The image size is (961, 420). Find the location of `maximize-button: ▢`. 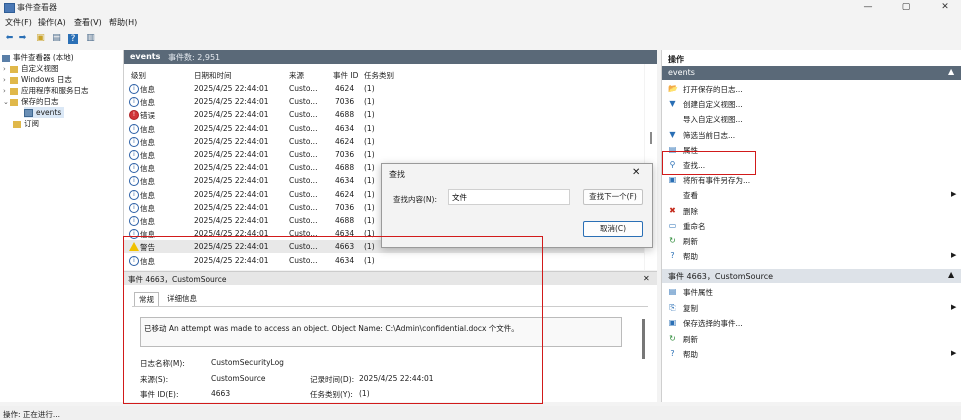

maximize-button: ▢ is located at coordinates (906, 7).